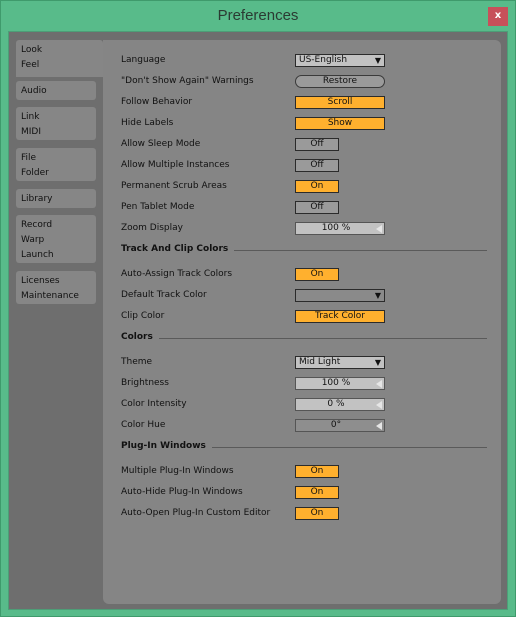  I want to click on follow-behavior-label: Follow Behavior, so click(157, 102).